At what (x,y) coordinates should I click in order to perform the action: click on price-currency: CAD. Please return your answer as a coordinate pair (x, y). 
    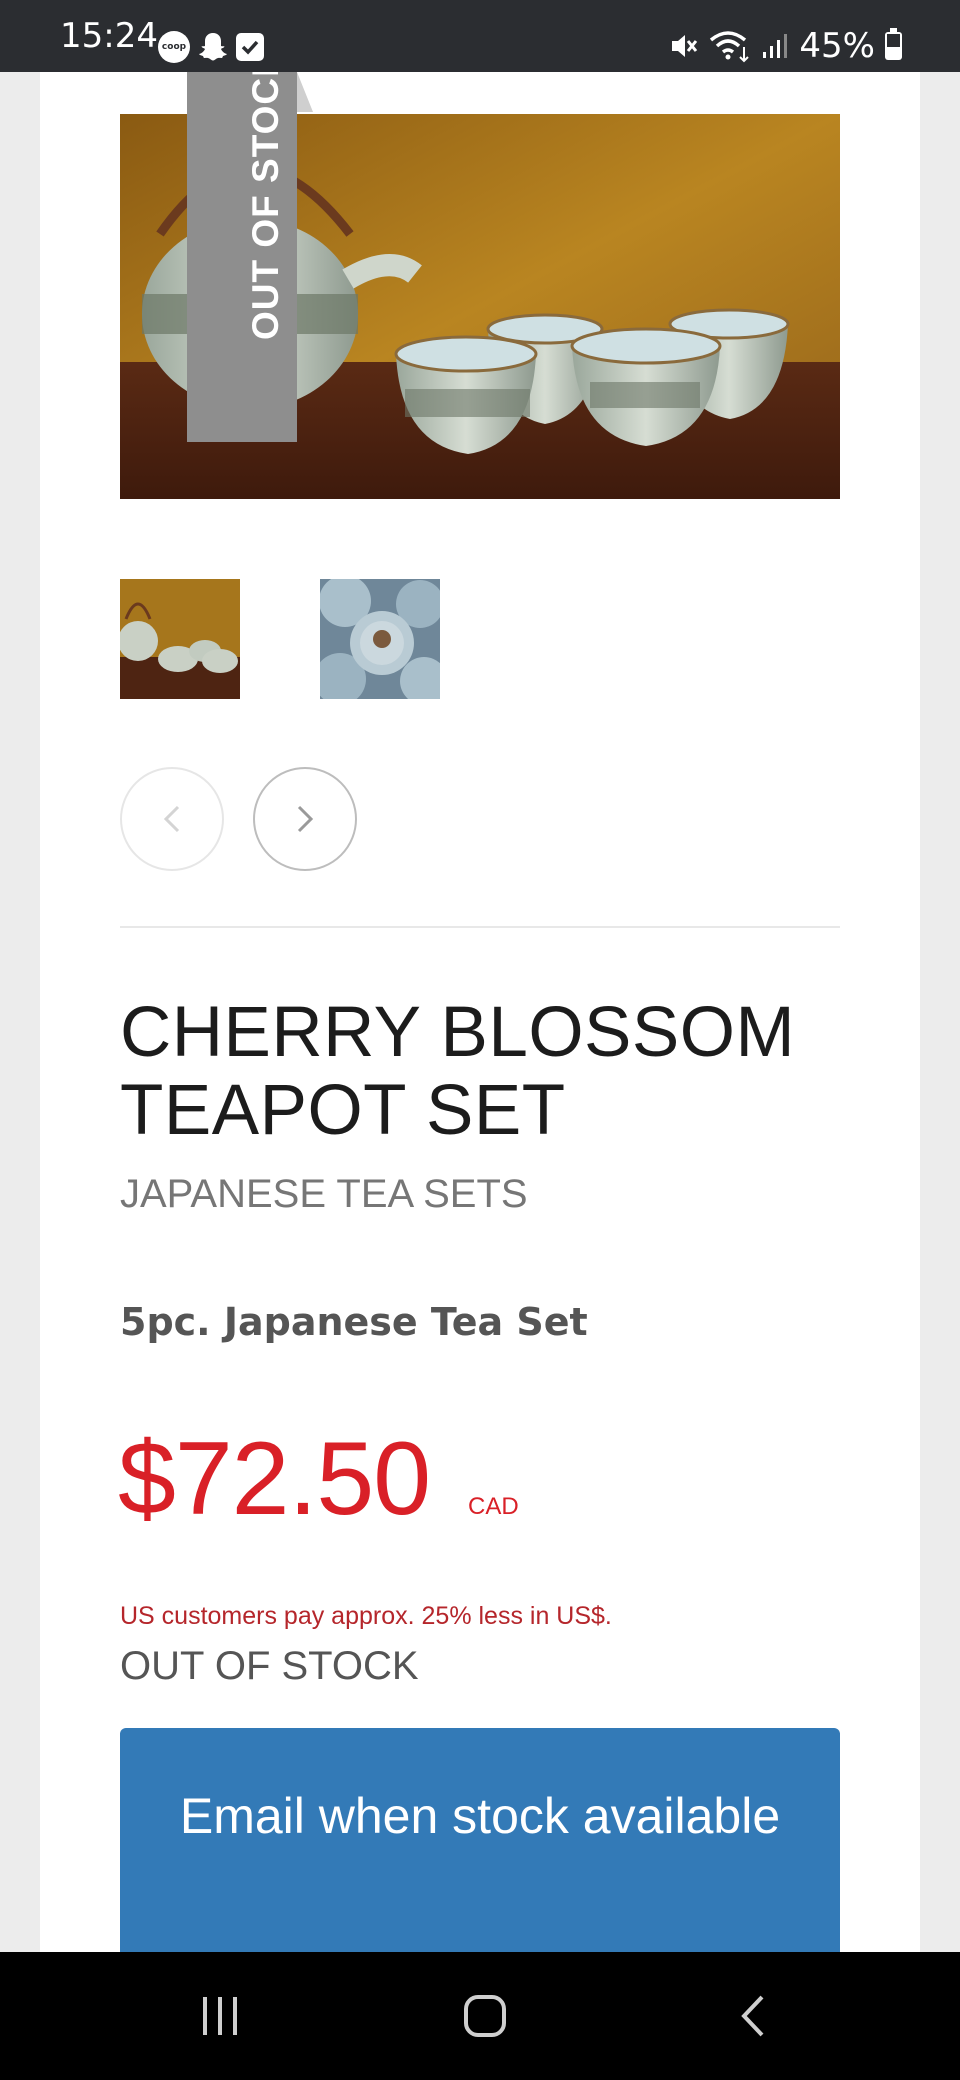
    Looking at the image, I should click on (493, 1506).